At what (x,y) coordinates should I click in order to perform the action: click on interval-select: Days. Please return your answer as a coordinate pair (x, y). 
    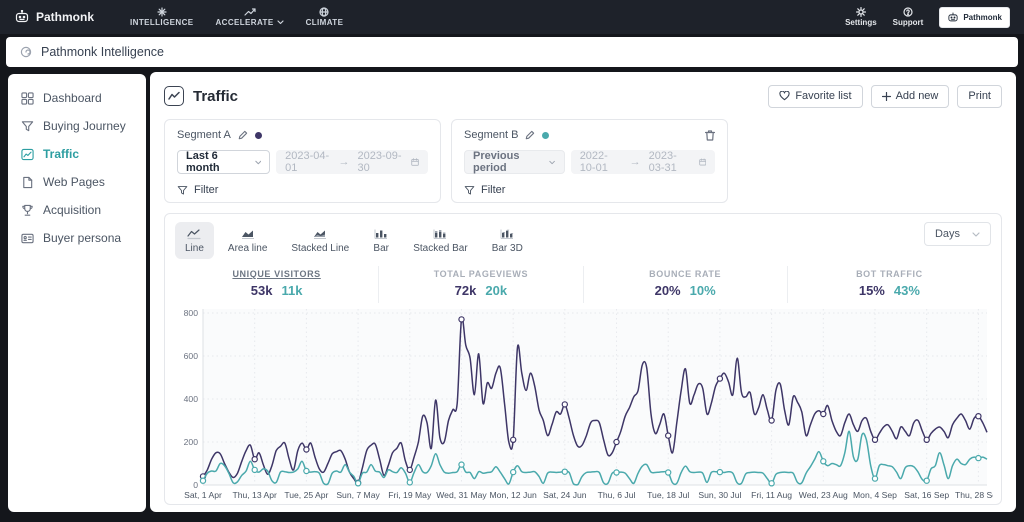
    Looking at the image, I should click on (957, 234).